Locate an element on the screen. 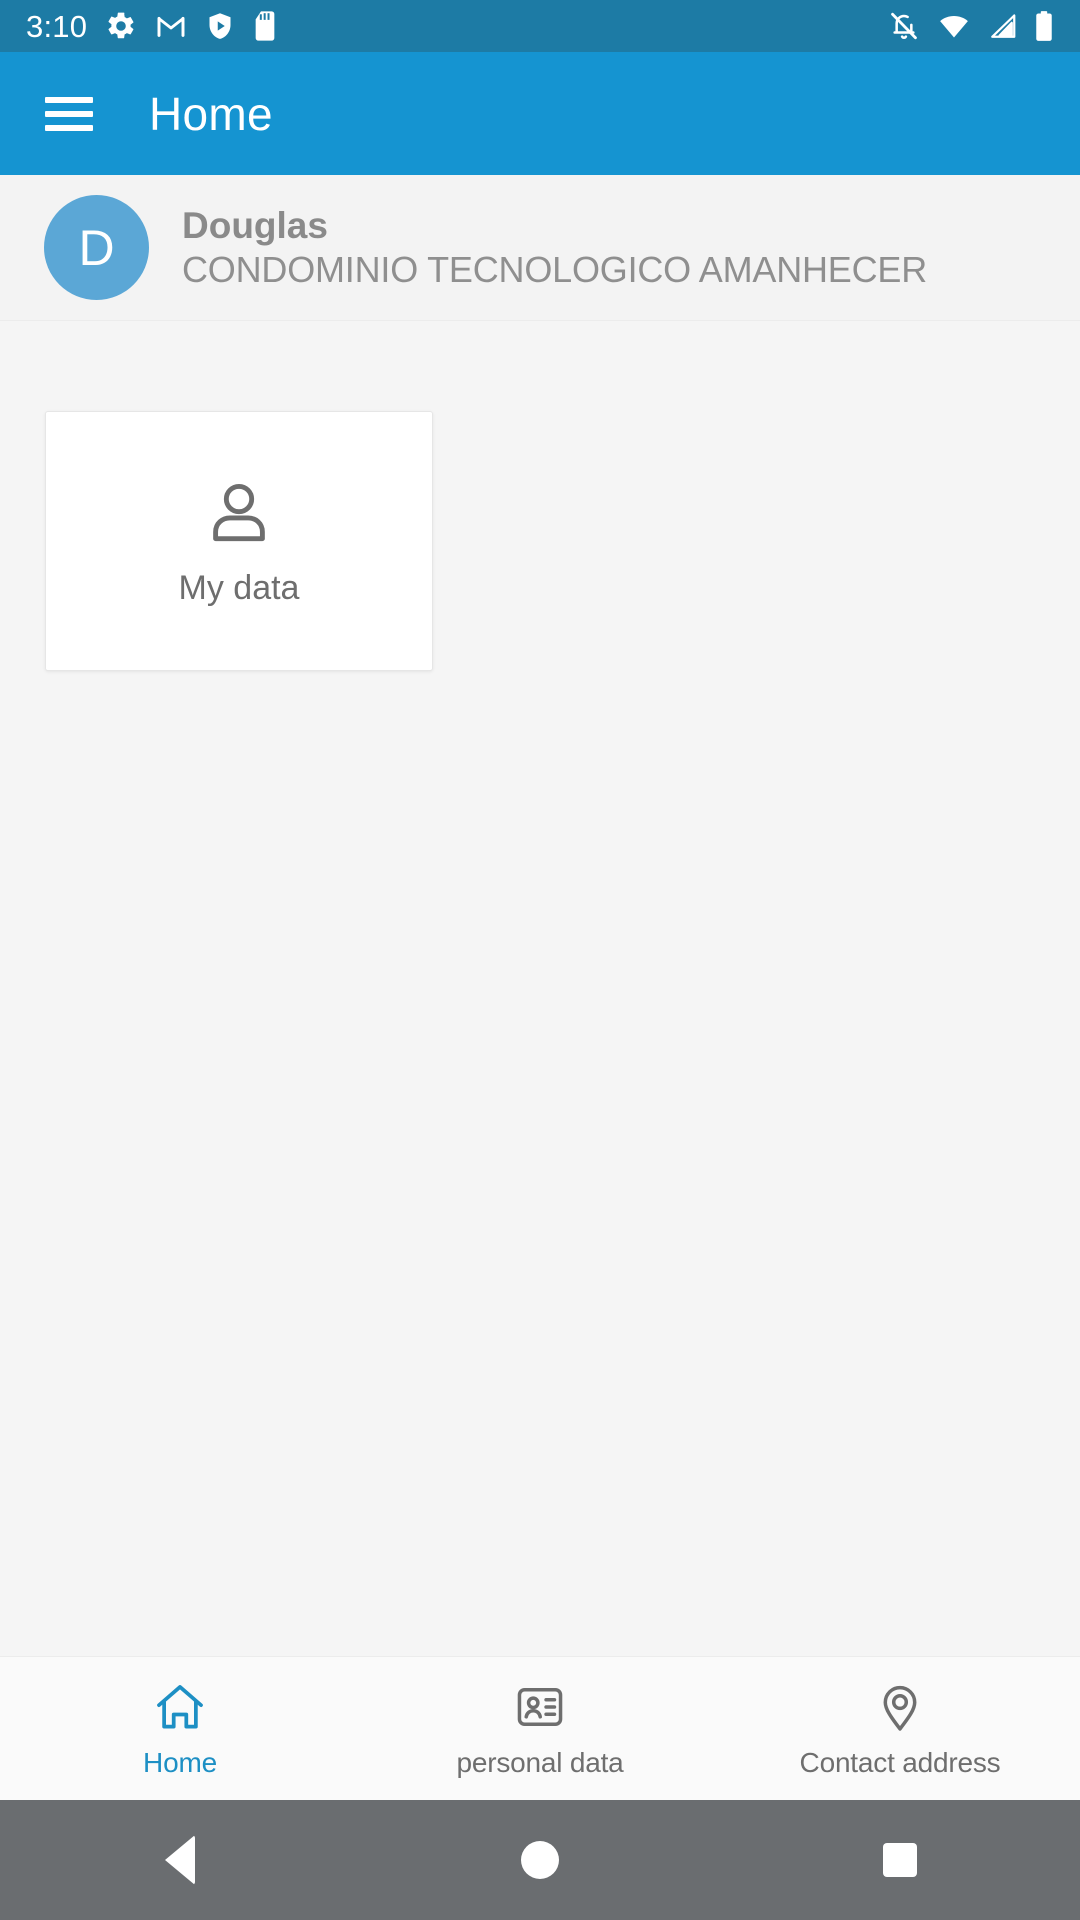  tile-my-data: My data is located at coordinates (239, 541).